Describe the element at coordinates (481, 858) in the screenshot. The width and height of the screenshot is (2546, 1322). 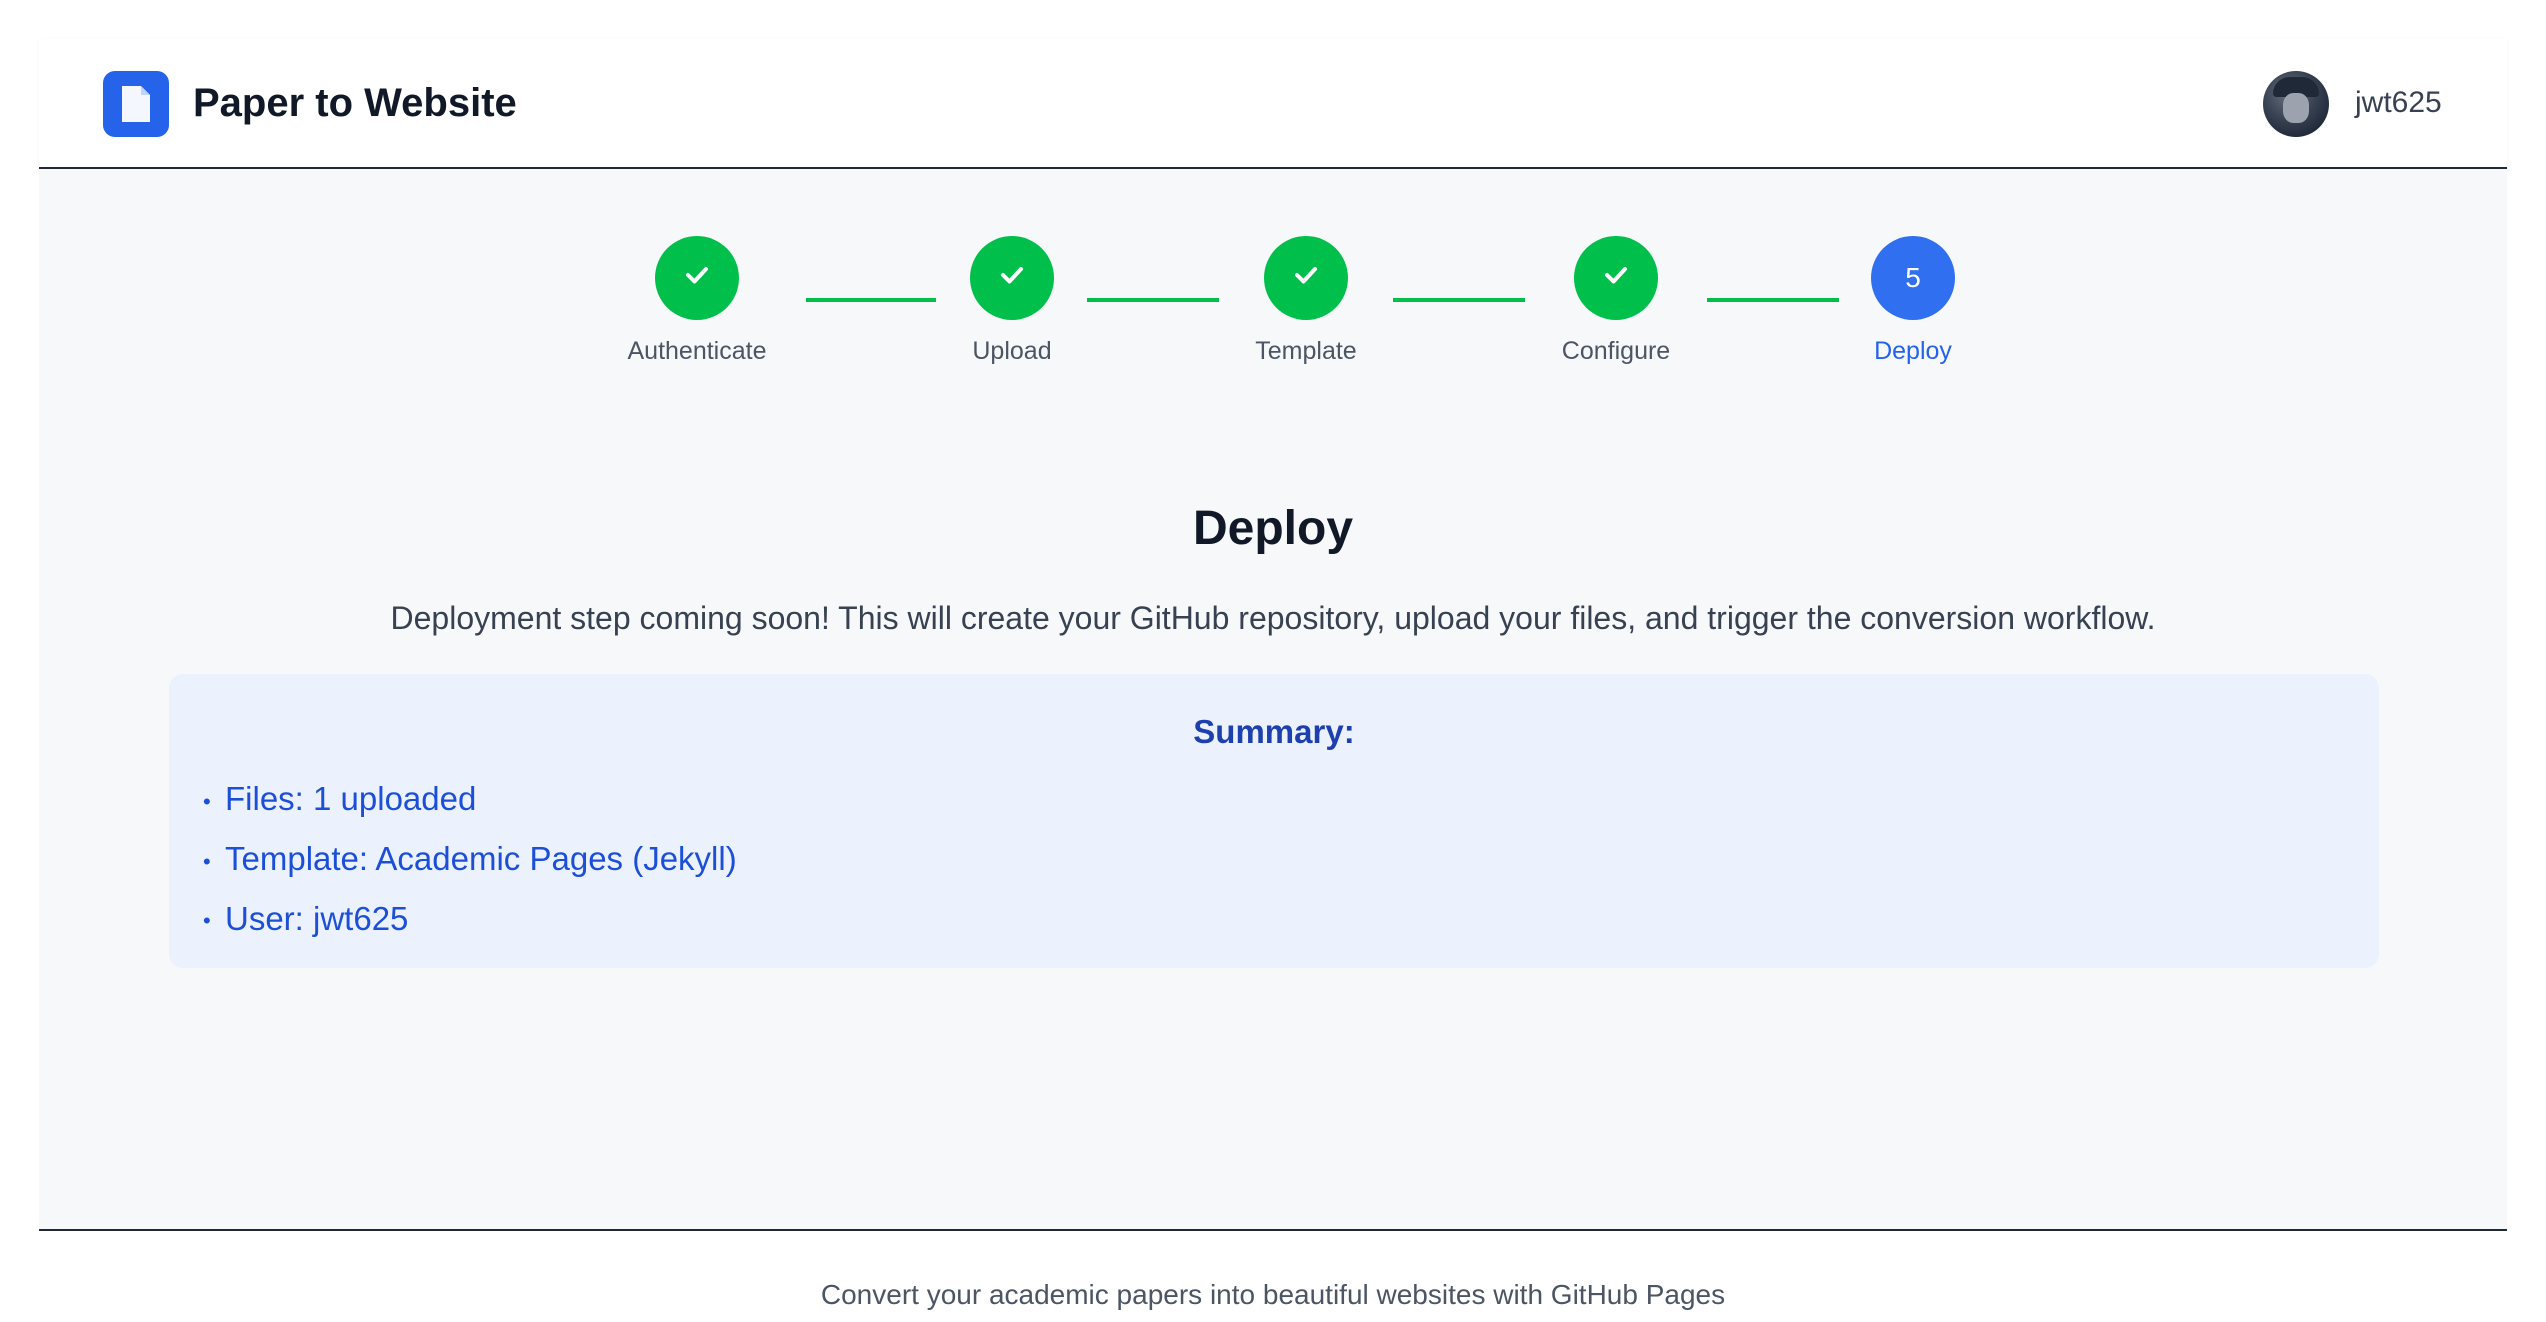
I see `summary-template: Template: Academic Pages (Jekyll)` at that location.